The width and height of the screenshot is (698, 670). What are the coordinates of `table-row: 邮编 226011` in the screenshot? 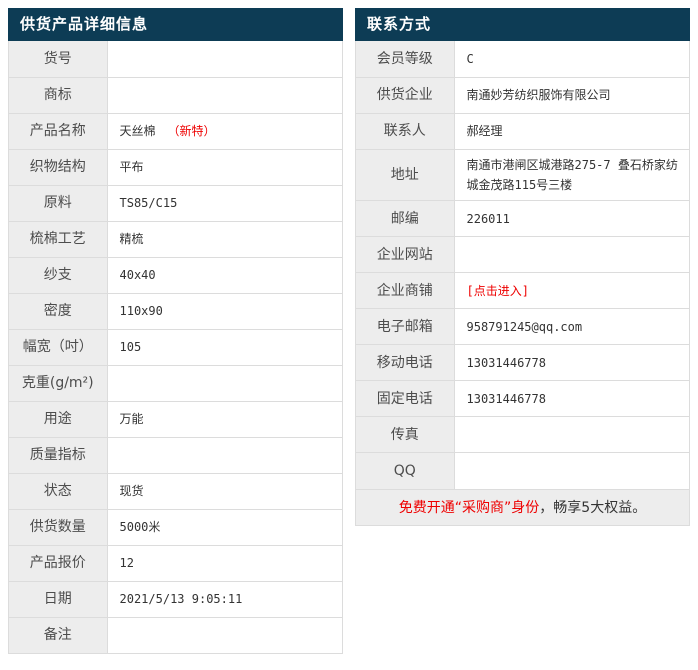 It's located at (522, 218).